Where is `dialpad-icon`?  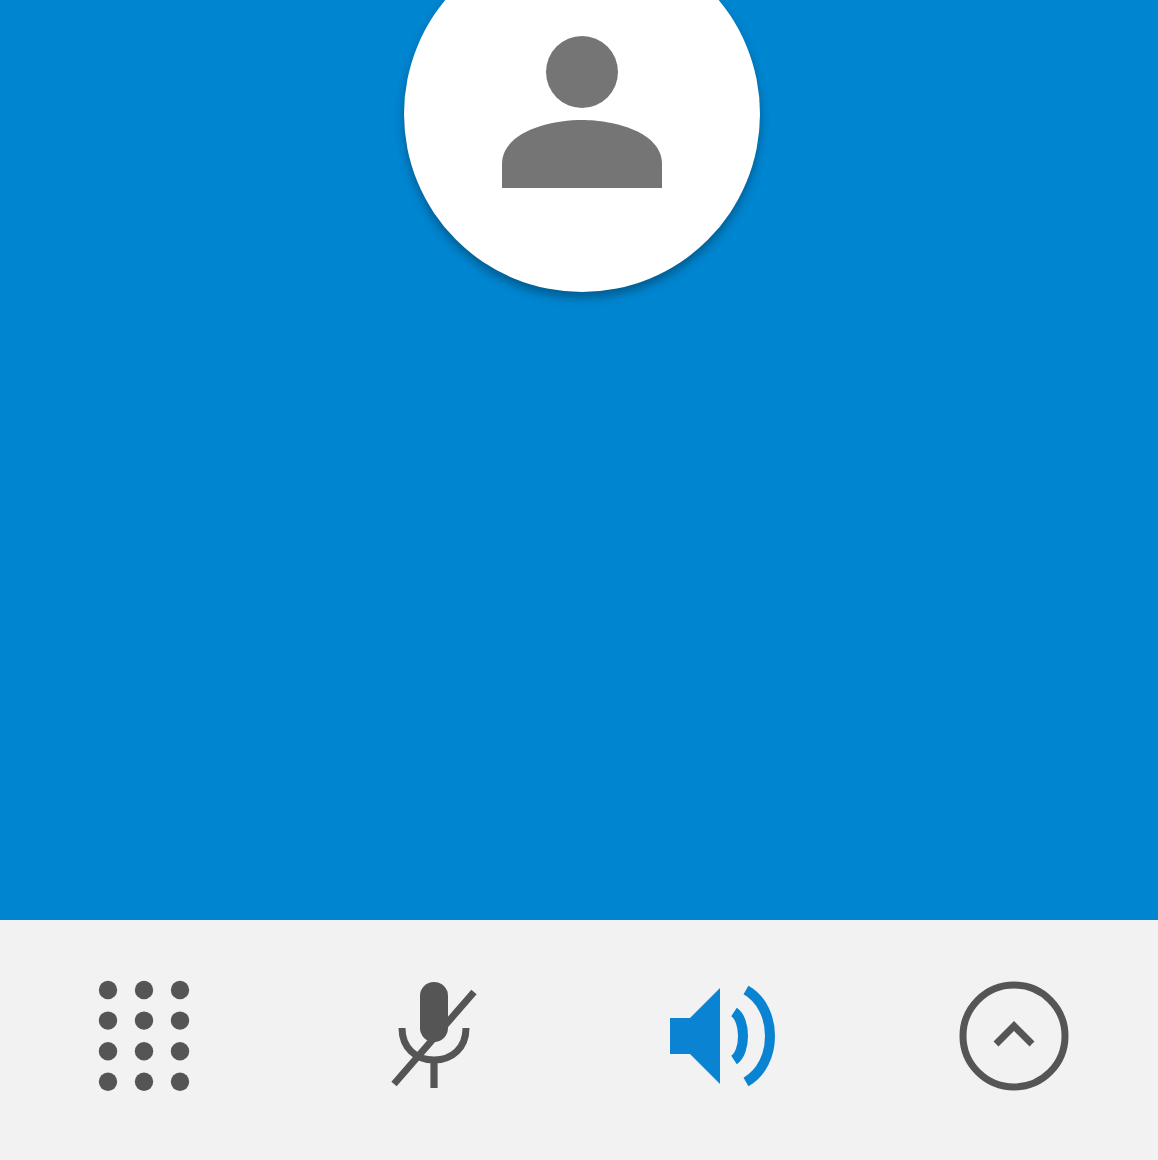
dialpad-icon is located at coordinates (144, 1035).